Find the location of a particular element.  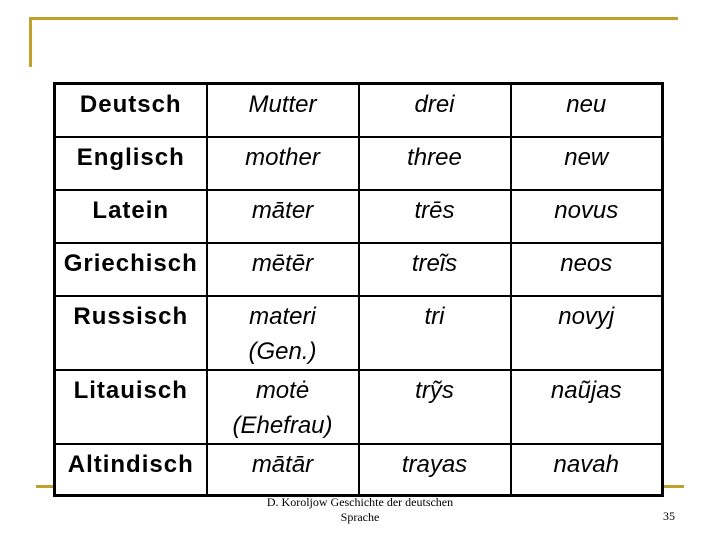

mother-word-cell: motė (Ehefrau) is located at coordinates (282, 406).